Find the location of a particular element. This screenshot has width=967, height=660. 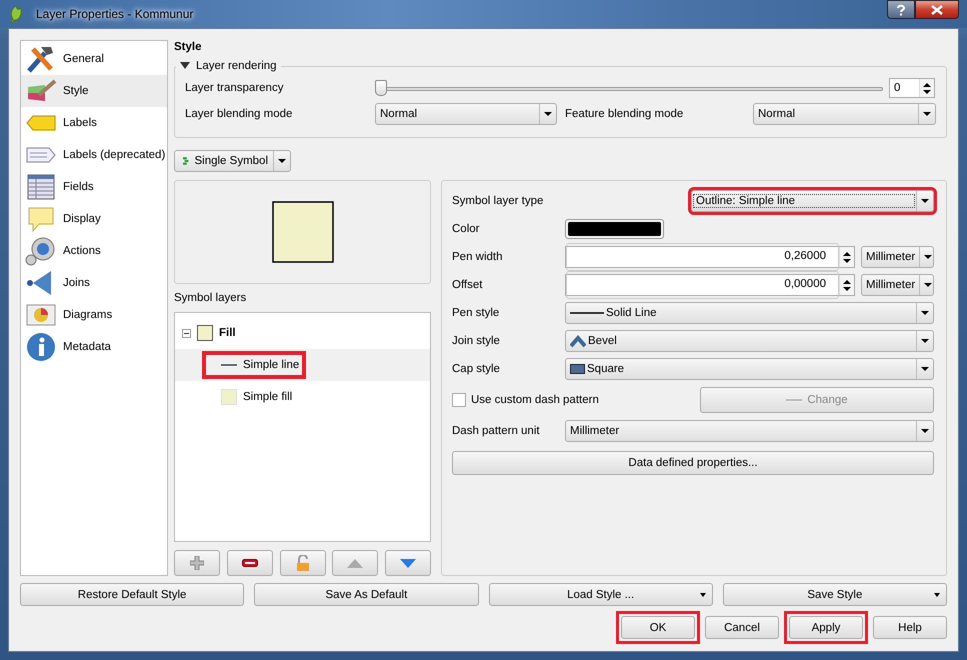

help-icon is located at coordinates (901, 10).